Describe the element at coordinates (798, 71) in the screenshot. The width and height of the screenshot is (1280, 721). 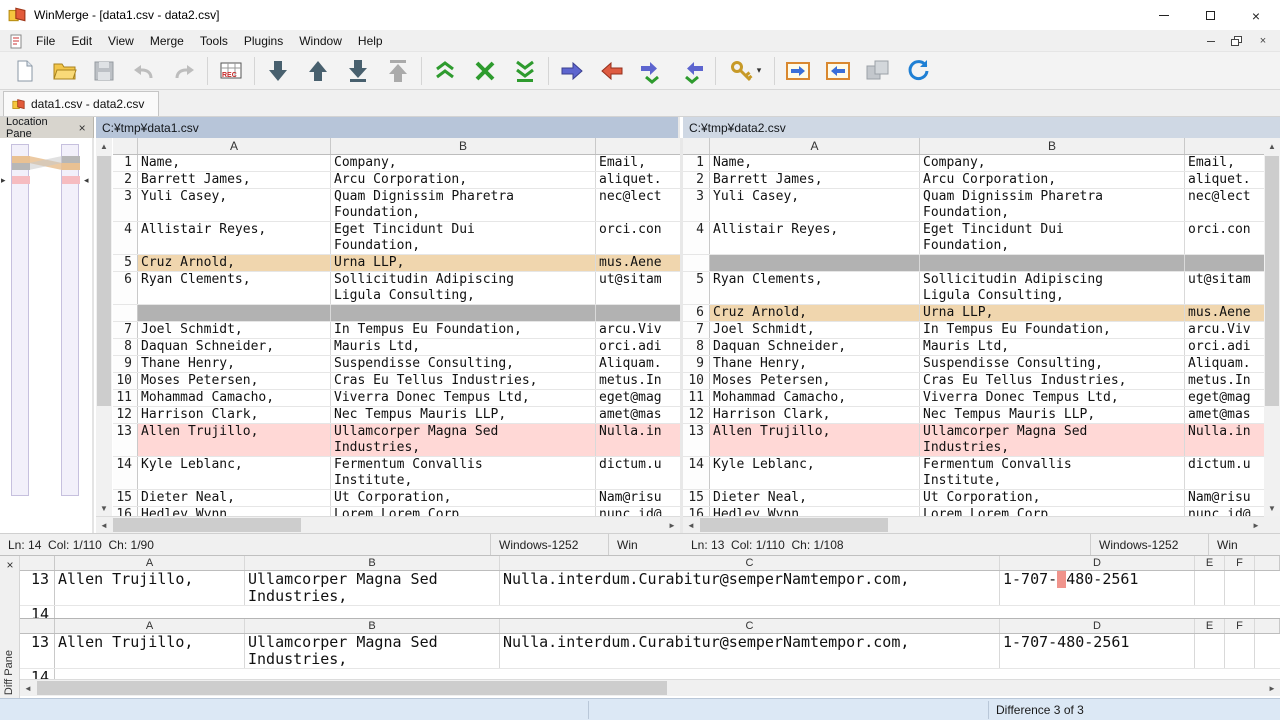
I see `boxed-arrow-right-button` at that location.